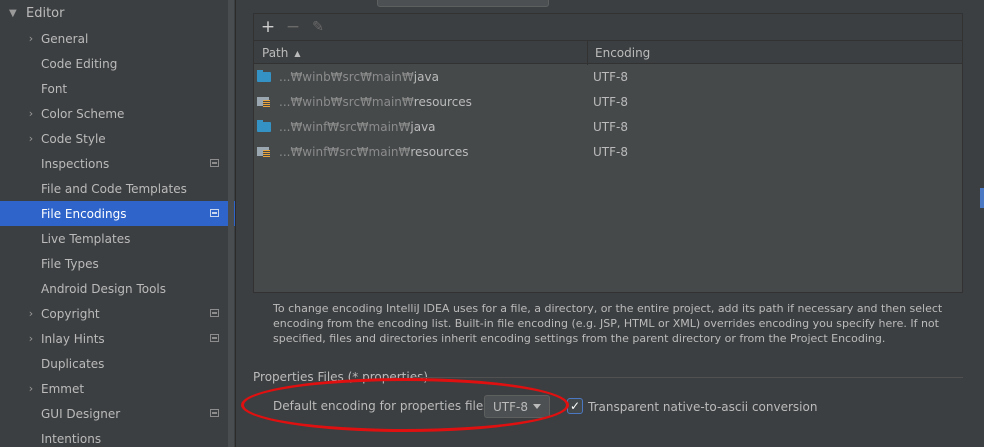 The image size is (984, 447). I want to click on sidebar-item-label: Emmet, so click(63, 388).